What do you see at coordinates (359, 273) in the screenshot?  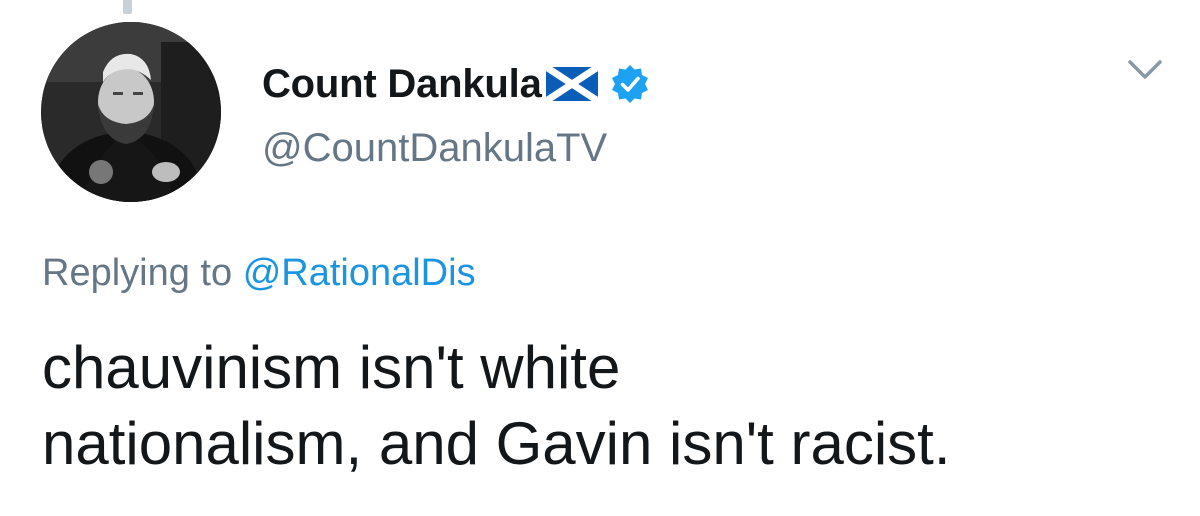 I see `reply-mention-link: @RationalDis` at bounding box center [359, 273].